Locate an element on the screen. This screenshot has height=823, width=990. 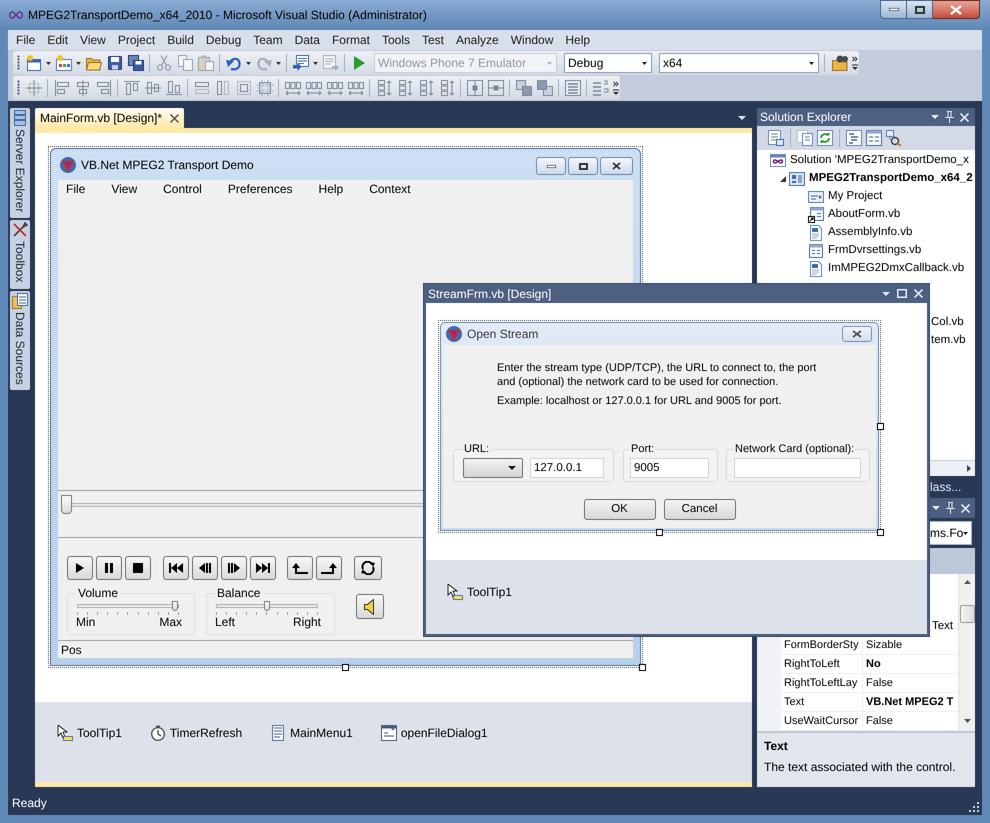
same-width-icon is located at coordinates (202, 88).